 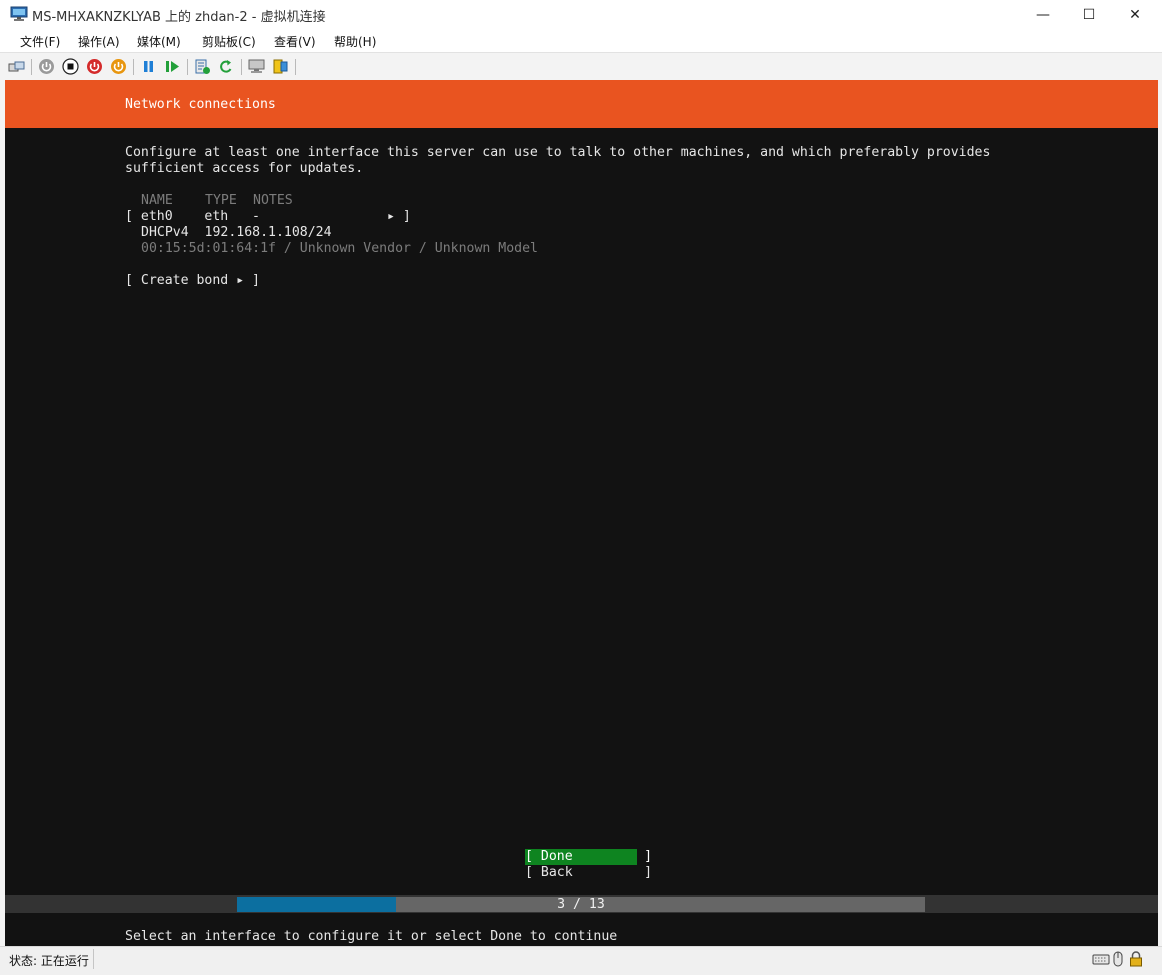 What do you see at coordinates (273, 200) in the screenshot?
I see `column-notes-header: NOTES` at bounding box center [273, 200].